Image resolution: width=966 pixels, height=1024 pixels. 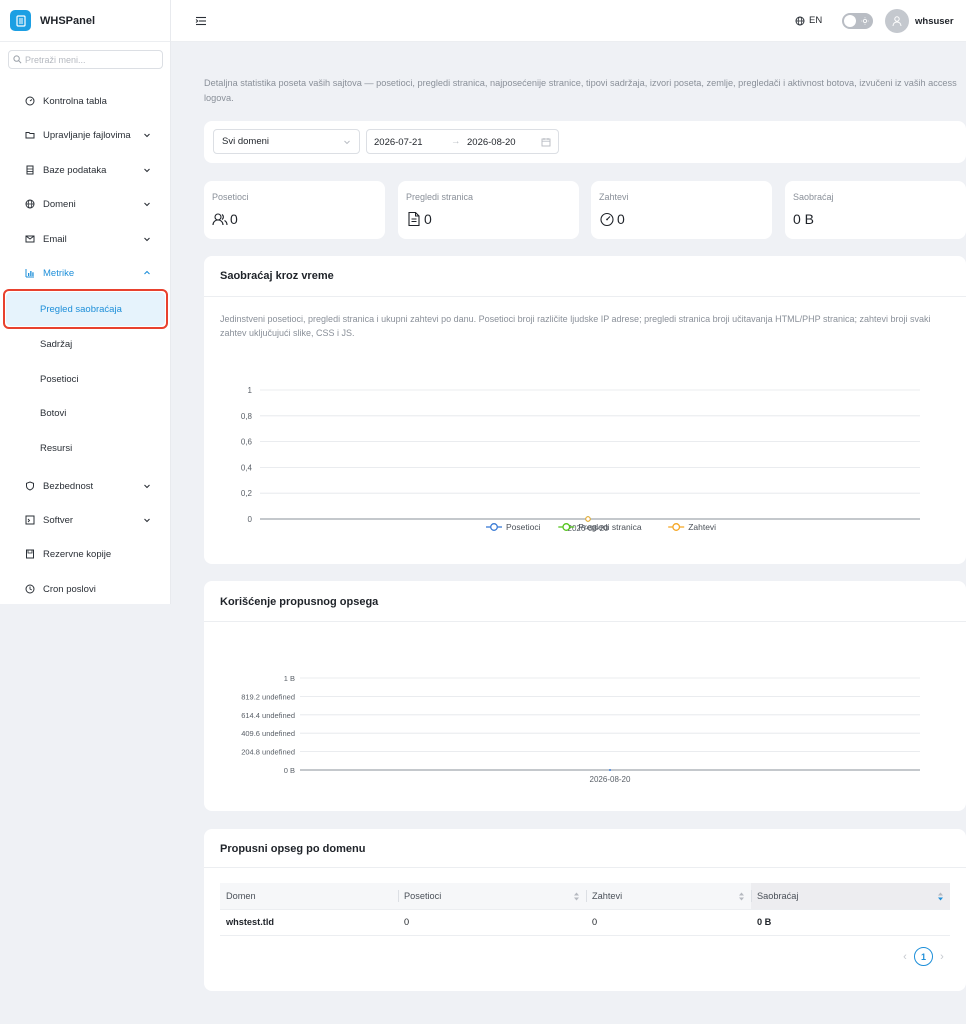 What do you see at coordinates (294, 210) in the screenshot?
I see `stat-card-posetioci: Posetioci 0` at bounding box center [294, 210].